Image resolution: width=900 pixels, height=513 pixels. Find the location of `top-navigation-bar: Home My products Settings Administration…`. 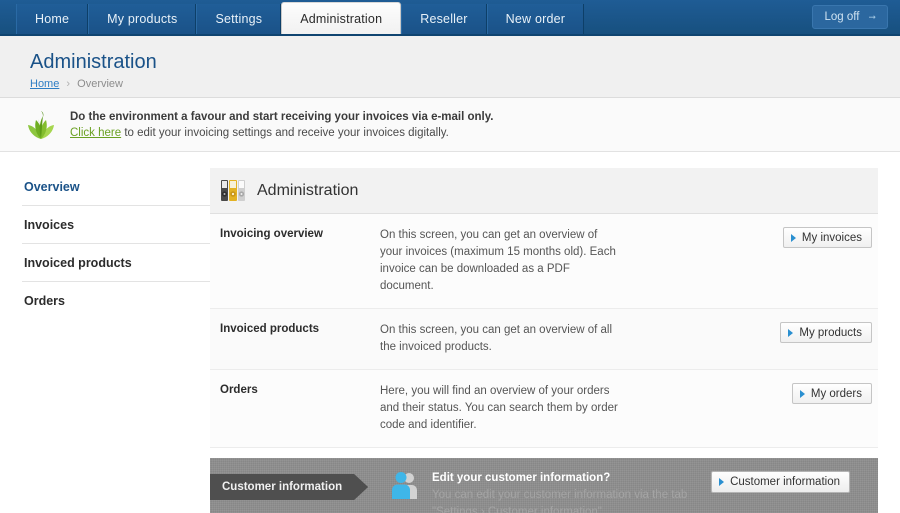

top-navigation-bar: Home My products Settings Administration… is located at coordinates (450, 18).